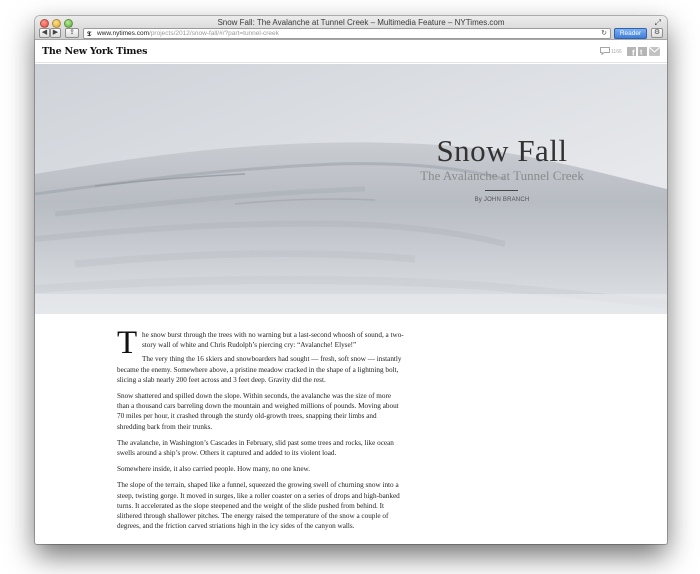 The height and width of the screenshot is (574, 700). Describe the element at coordinates (501, 190) in the screenshot. I see `title-divider` at that location.